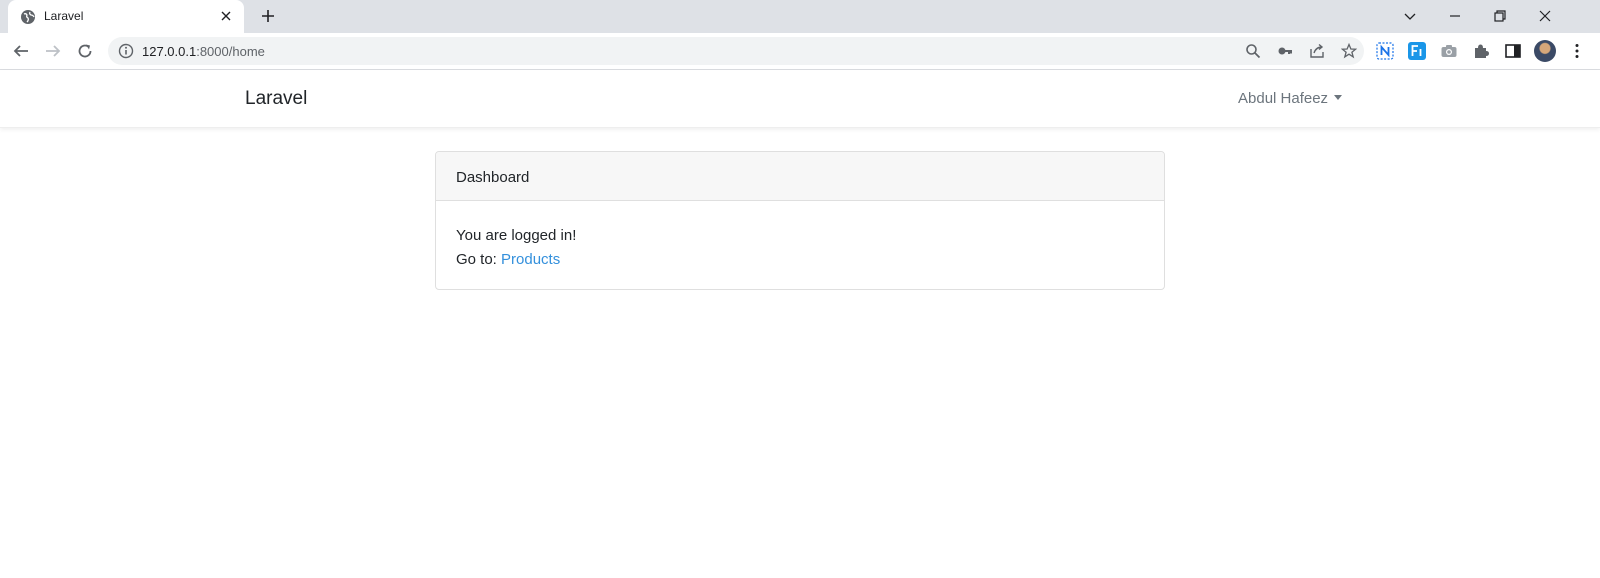 Image resolution: width=1600 pixels, height=578 pixels. I want to click on extension-n-icon, so click(1385, 51).